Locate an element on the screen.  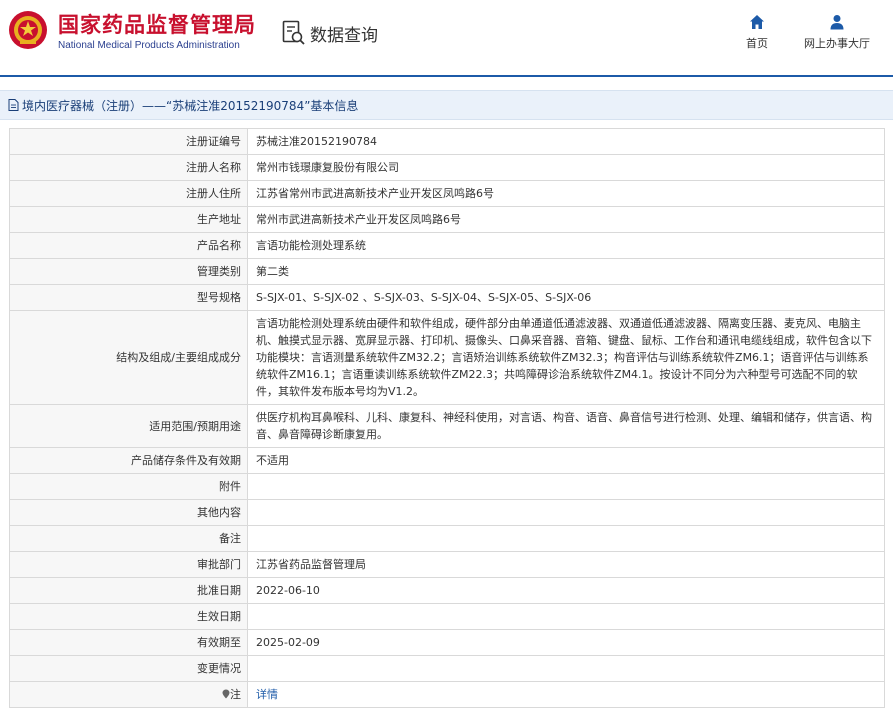
nav-home-label: 首页 is located at coordinates (757, 43).